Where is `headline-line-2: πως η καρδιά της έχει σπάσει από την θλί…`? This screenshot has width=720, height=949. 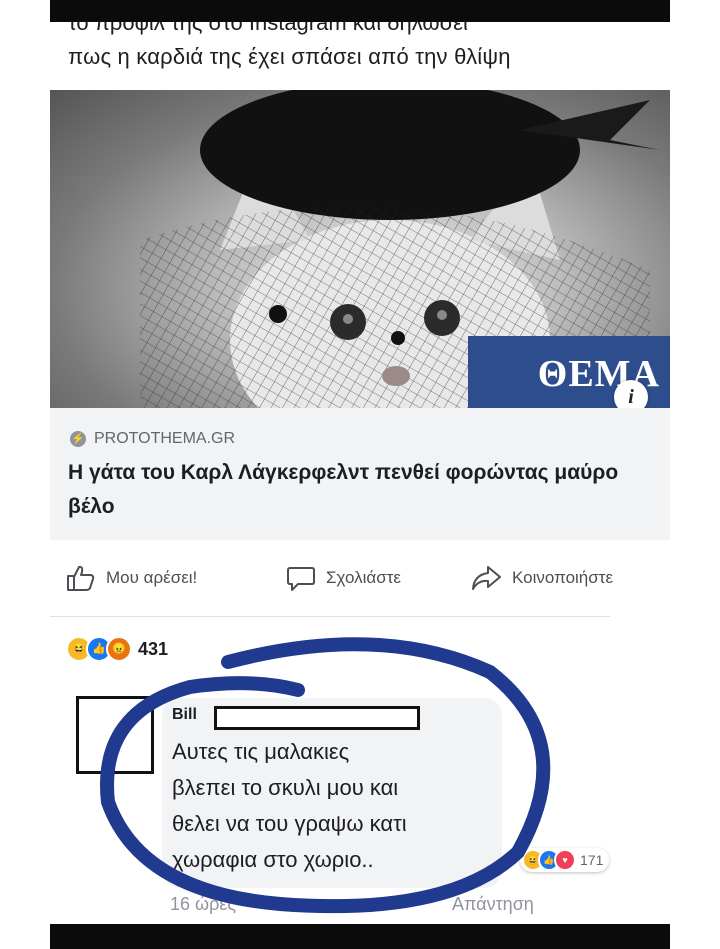 headline-line-2: πως η καρδιά της έχει σπάσει από την θλί… is located at coordinates (289, 56).